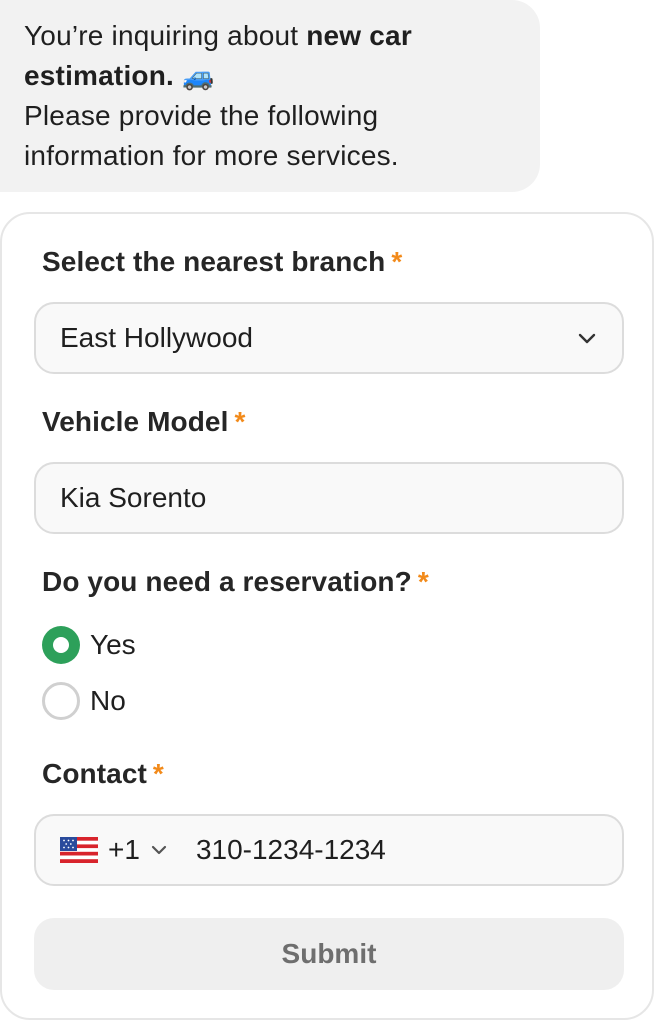 Image resolution: width=654 pixels, height=1020 pixels. What do you see at coordinates (156, 337) in the screenshot?
I see `branch-select-value: East Hollywood` at bounding box center [156, 337].